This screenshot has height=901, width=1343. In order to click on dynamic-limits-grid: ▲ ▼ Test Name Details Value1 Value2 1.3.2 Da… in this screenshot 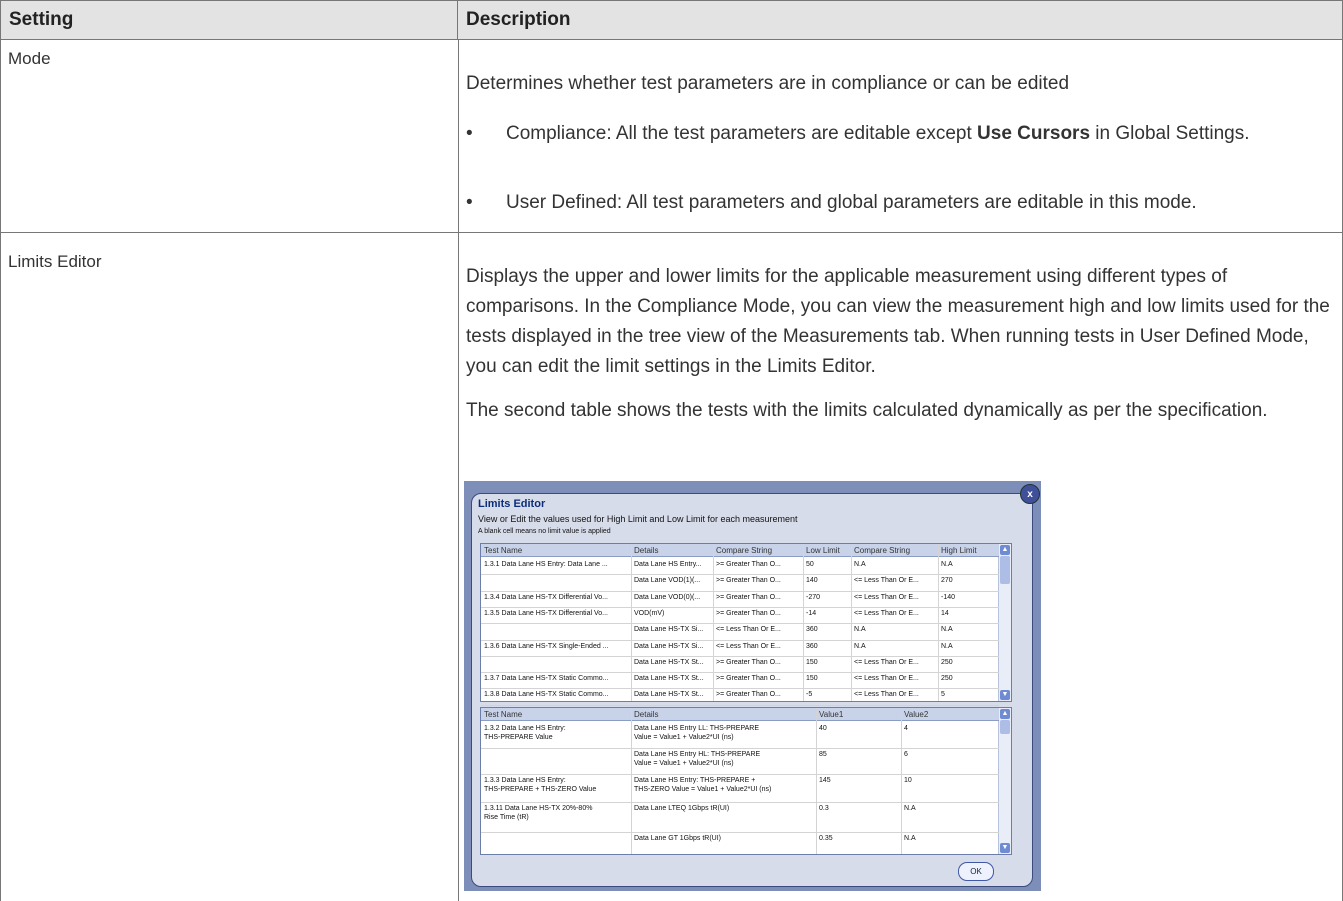, I will do `click(746, 781)`.